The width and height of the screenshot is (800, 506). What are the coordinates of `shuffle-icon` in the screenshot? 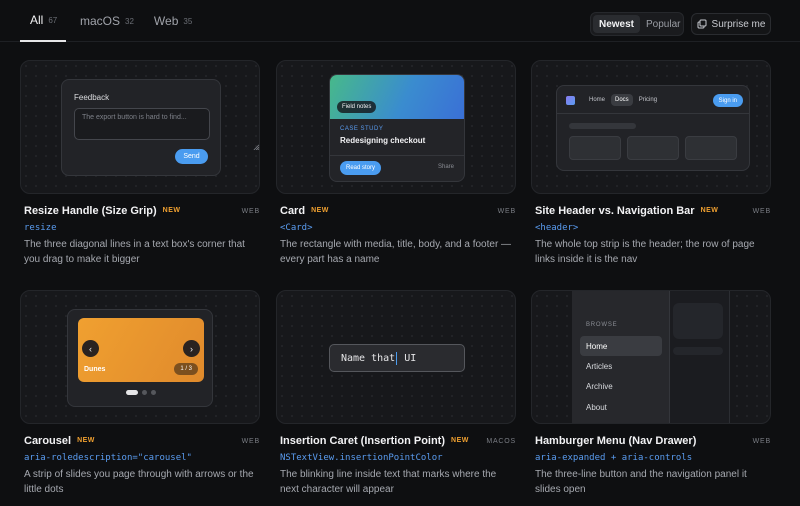 It's located at (702, 24).